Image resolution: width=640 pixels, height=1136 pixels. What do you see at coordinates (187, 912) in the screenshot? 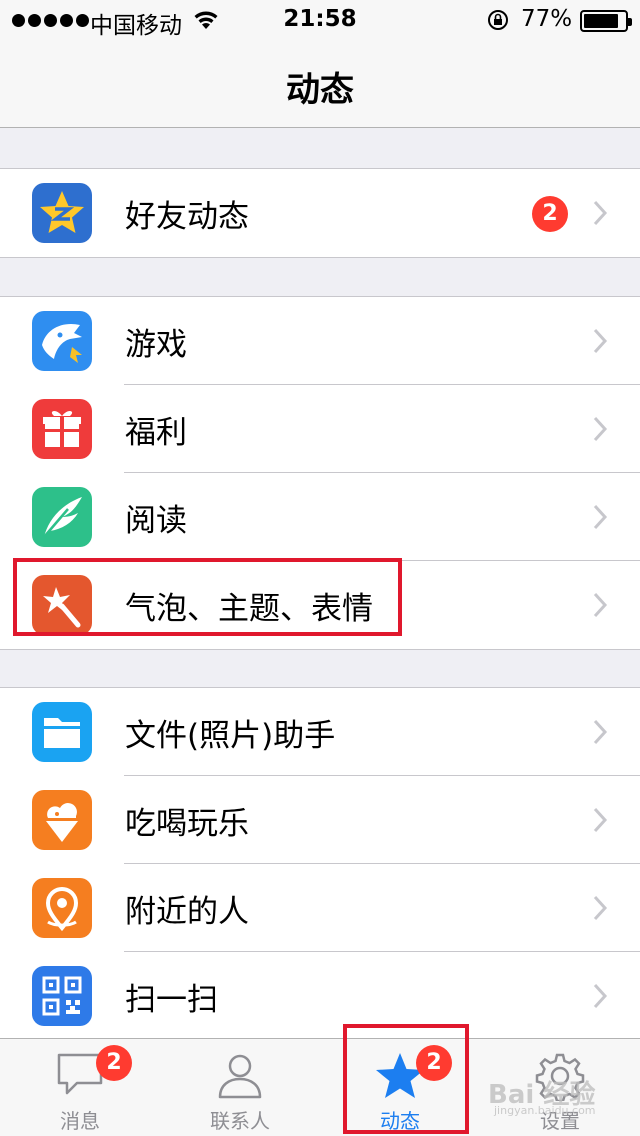
I see `row-label: 附近的人` at bounding box center [187, 912].